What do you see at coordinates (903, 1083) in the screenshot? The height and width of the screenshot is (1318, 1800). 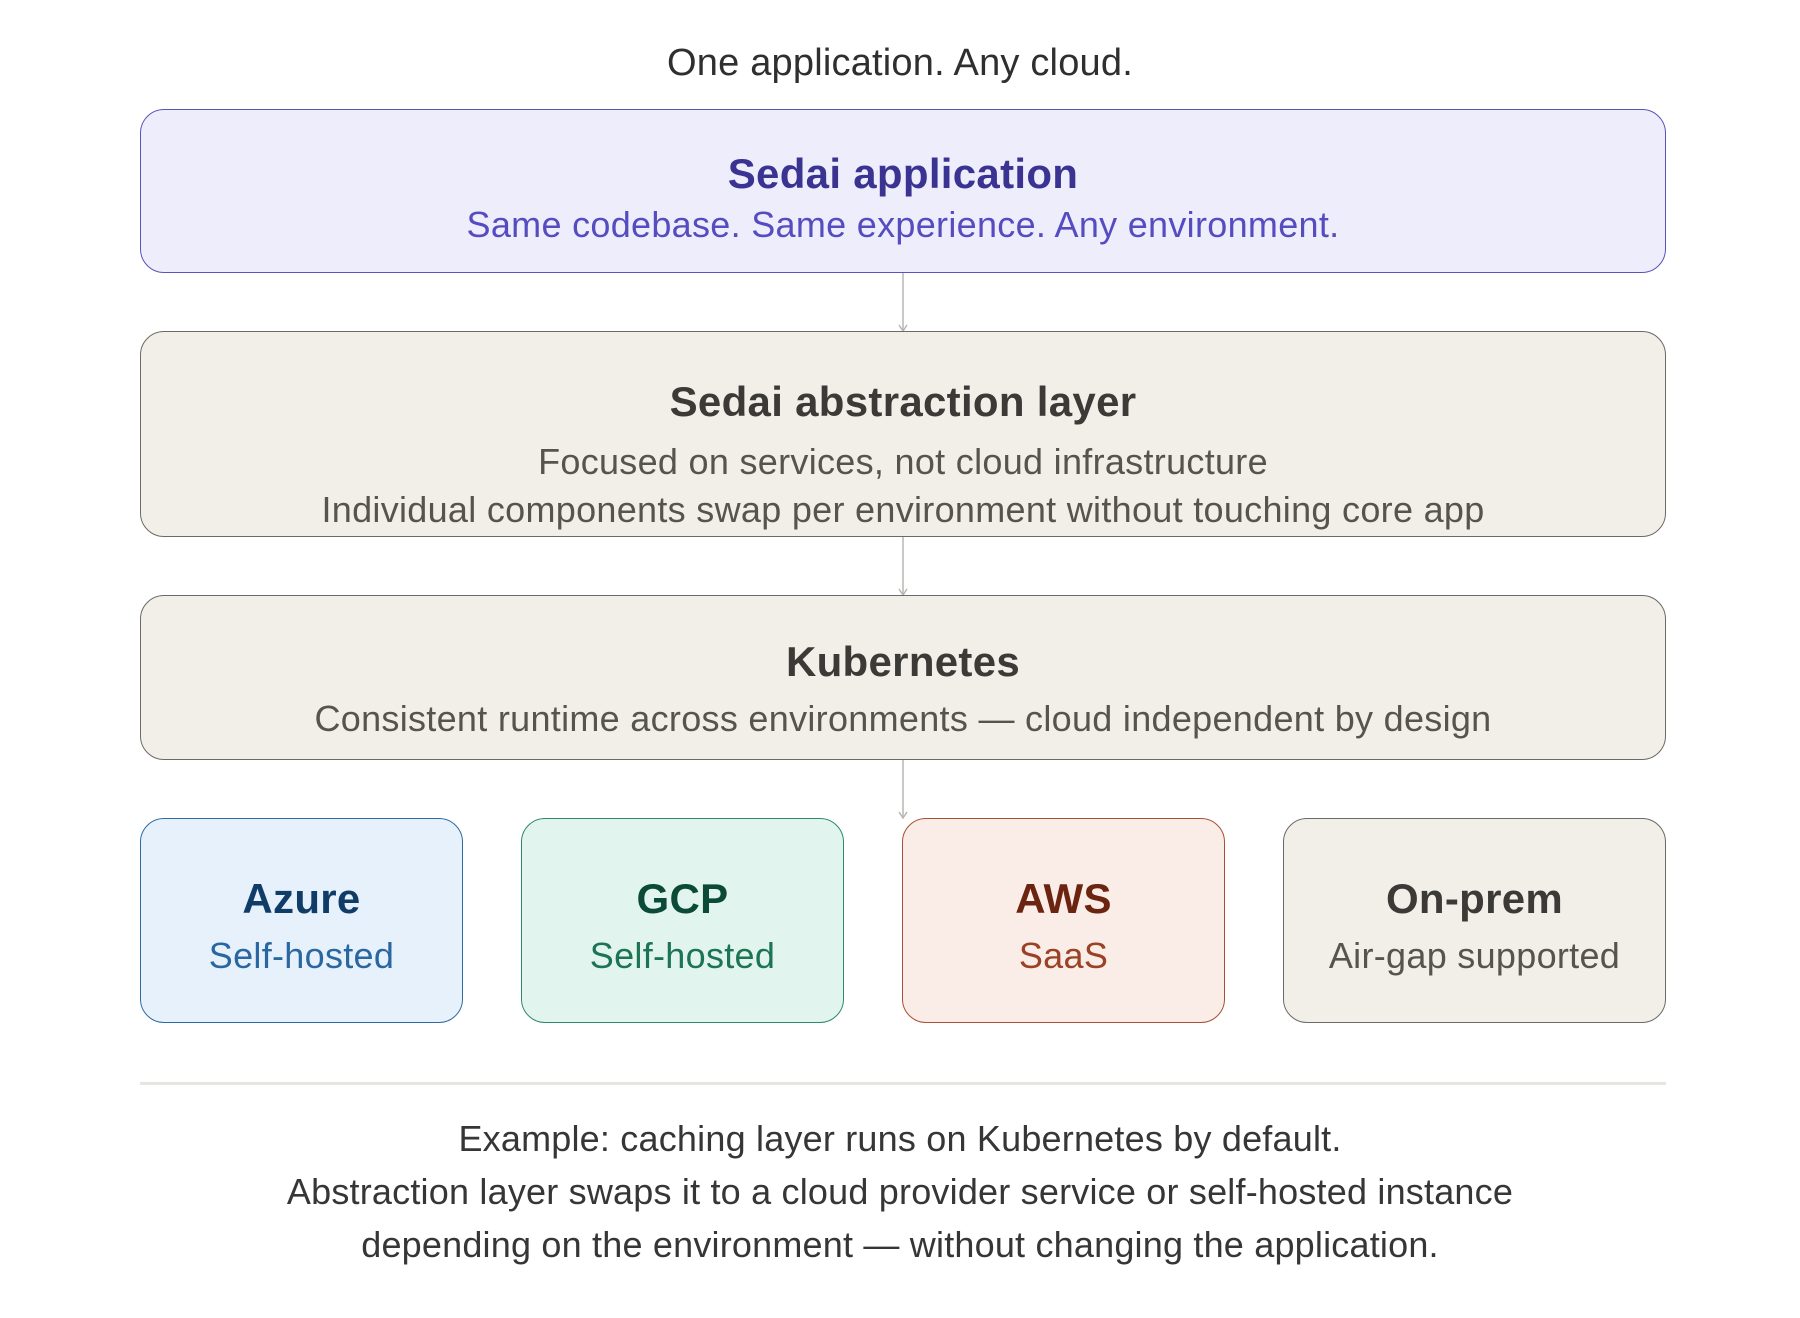 I see `section-divider` at bounding box center [903, 1083].